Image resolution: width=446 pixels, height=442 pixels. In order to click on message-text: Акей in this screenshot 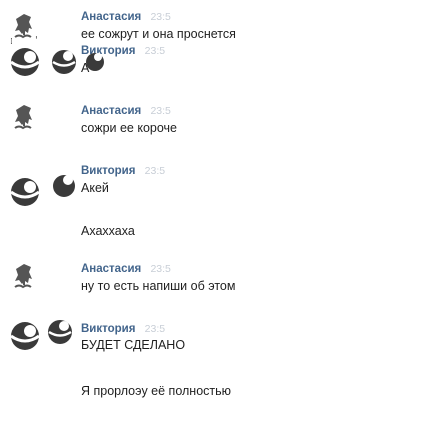, I will do `click(95, 188)`.